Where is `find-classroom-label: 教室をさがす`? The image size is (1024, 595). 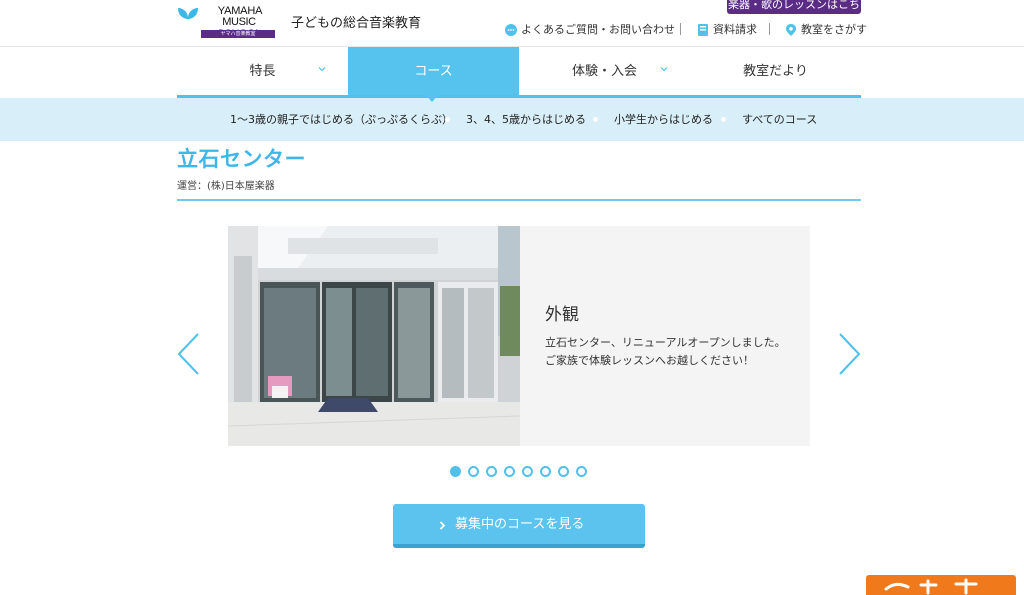 find-classroom-label: 教室をさがす is located at coordinates (834, 29).